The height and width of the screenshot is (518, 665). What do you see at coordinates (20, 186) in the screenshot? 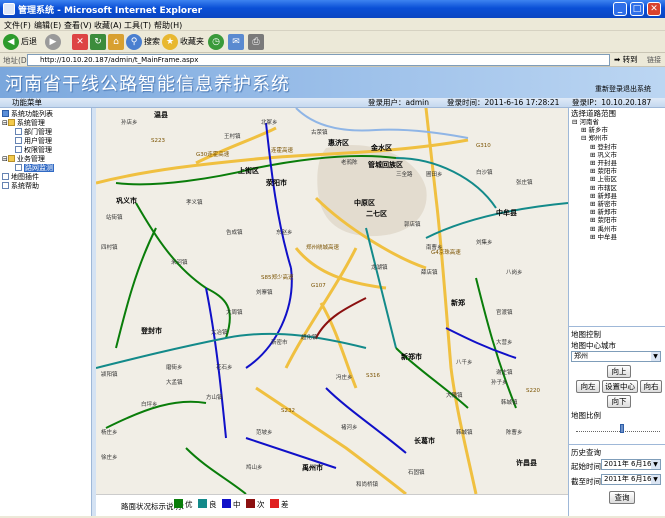
I see `tree-item-help: 系统帮助` at bounding box center [20, 186].